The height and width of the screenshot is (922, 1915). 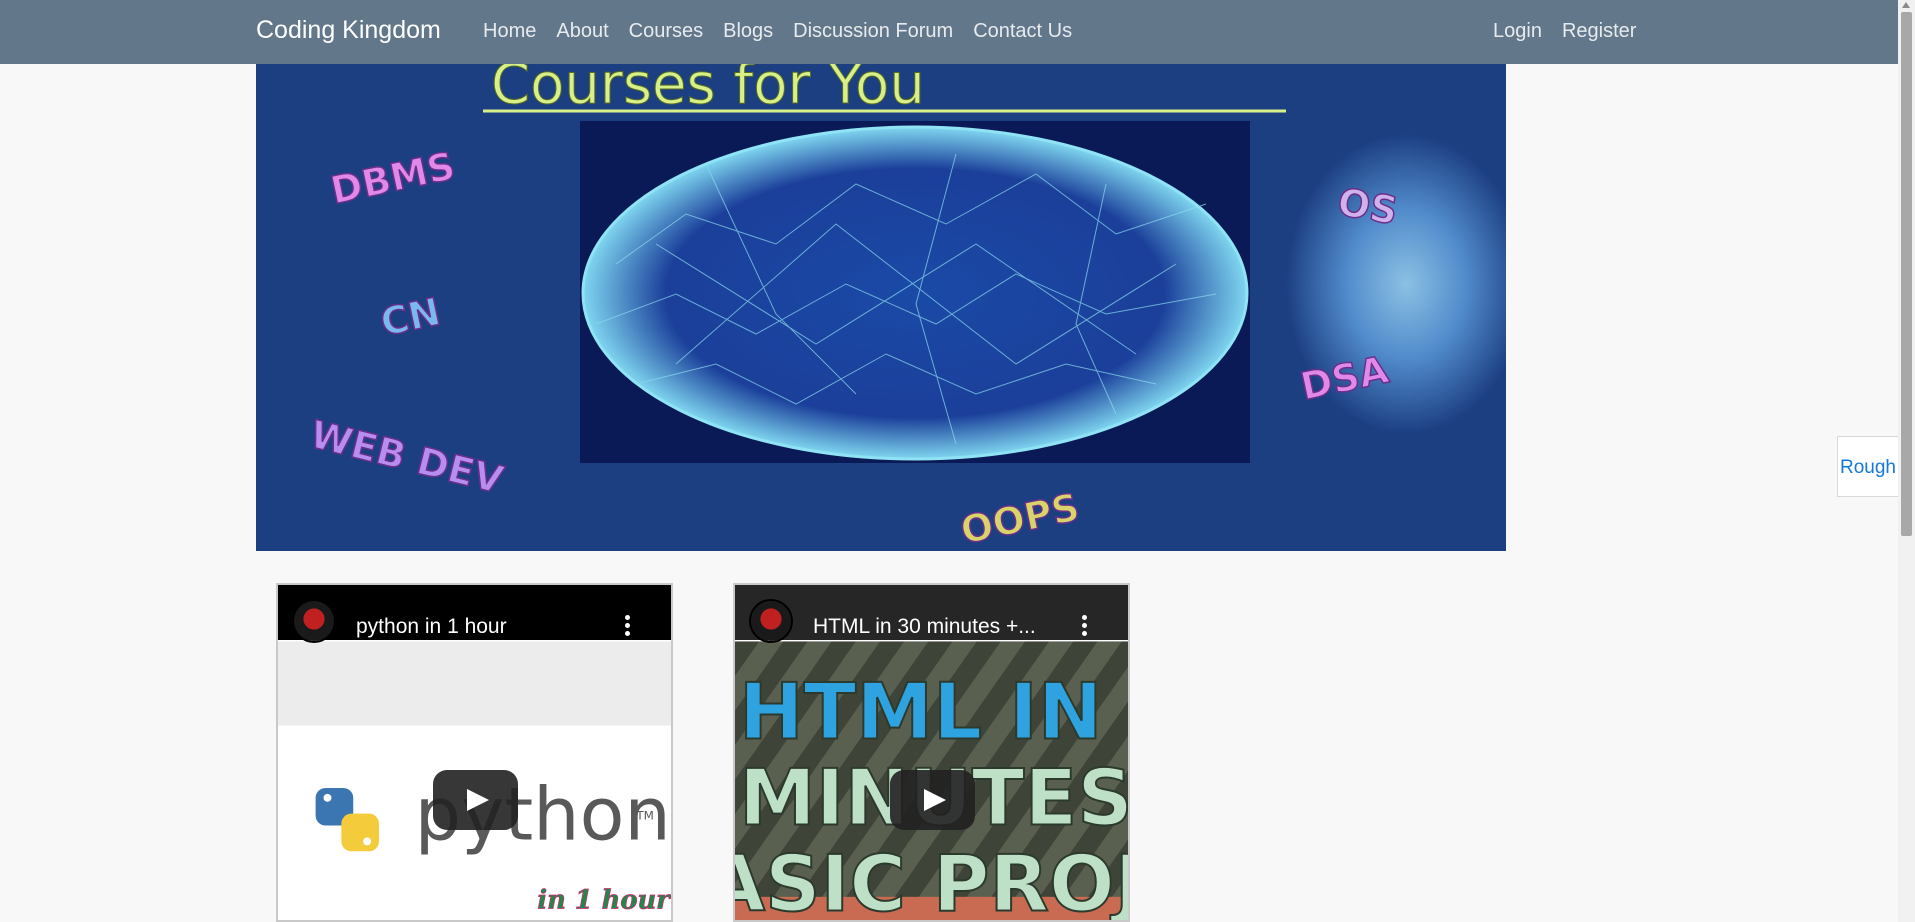 I want to click on nav-blogs: Blogs, so click(x=748, y=31).